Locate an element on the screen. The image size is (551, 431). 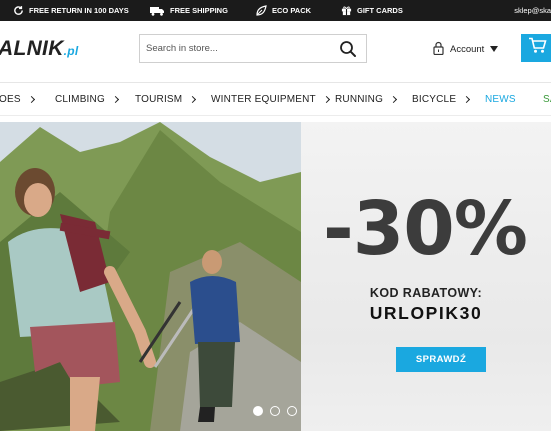
eco-pack-info: ECO PACK is located at coordinates (283, 10).